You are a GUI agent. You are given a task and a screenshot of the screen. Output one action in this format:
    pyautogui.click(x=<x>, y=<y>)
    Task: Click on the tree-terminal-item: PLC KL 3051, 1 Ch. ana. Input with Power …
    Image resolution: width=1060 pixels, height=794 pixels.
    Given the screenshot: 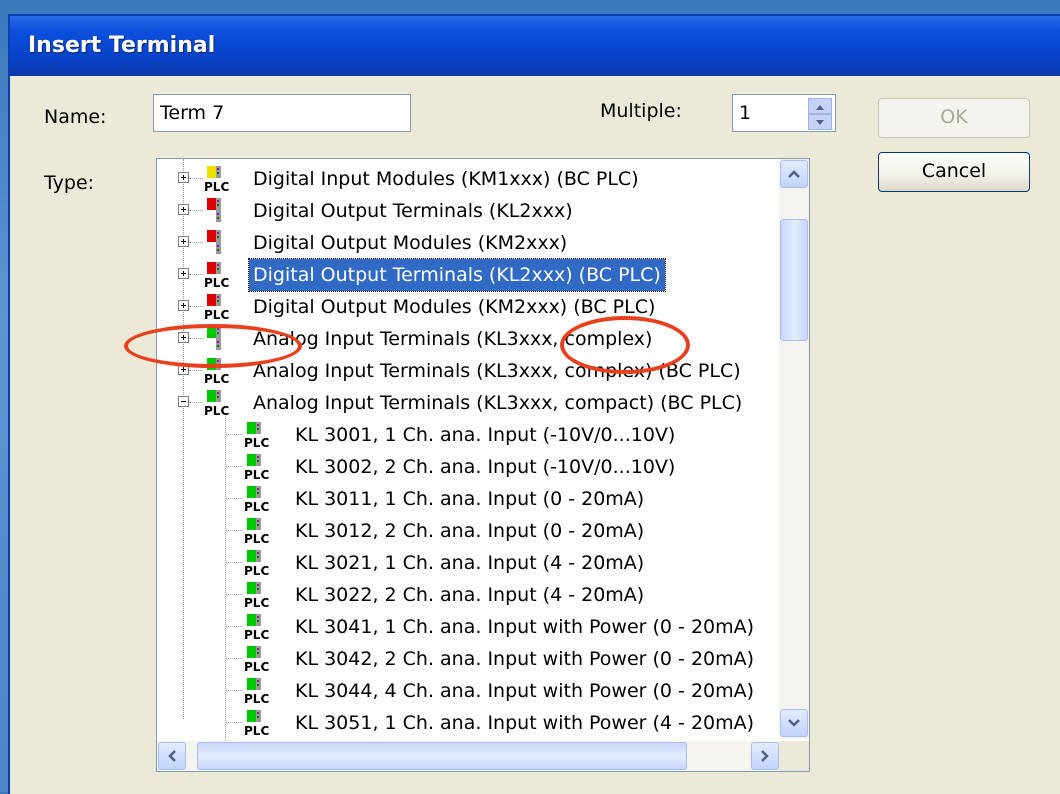 What is the action you would take?
    pyautogui.click(x=467, y=723)
    